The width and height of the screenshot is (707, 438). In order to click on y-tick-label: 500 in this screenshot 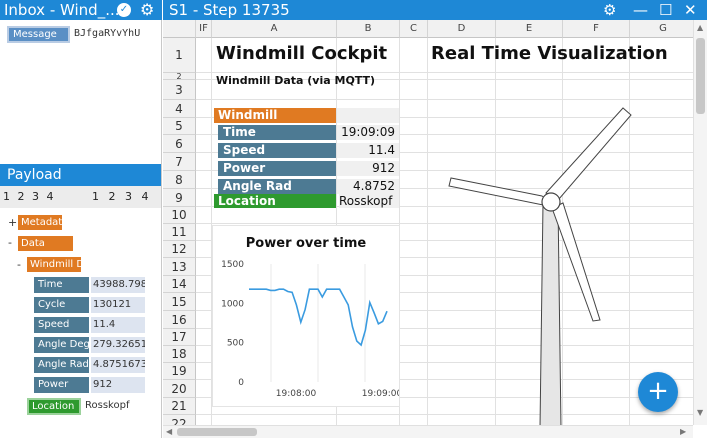, I will do `click(235, 344)`.